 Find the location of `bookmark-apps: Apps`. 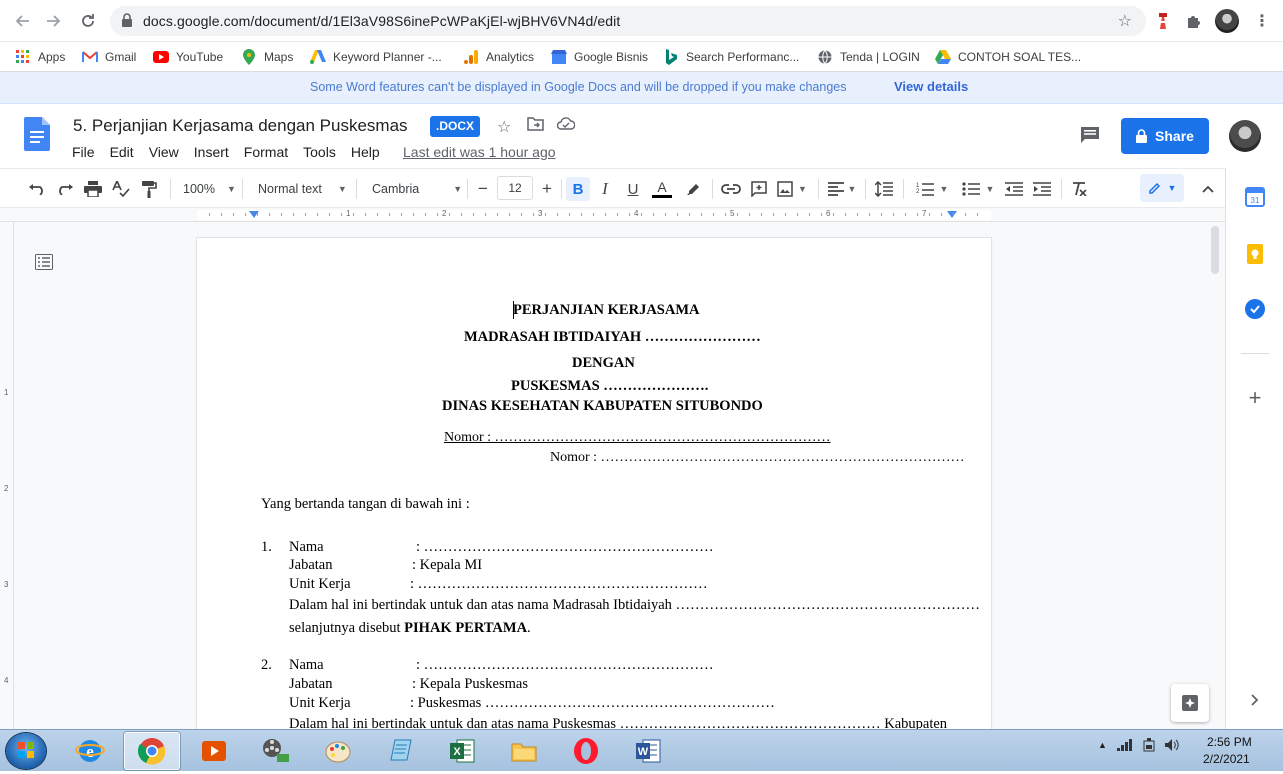

bookmark-apps: Apps is located at coordinates (40, 57).